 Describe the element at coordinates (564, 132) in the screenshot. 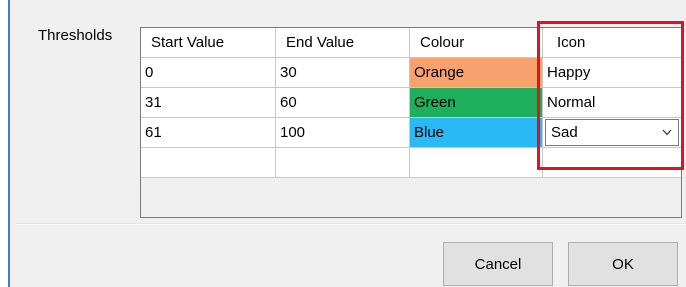

I see `icon-dropdown-value: Sad` at that location.